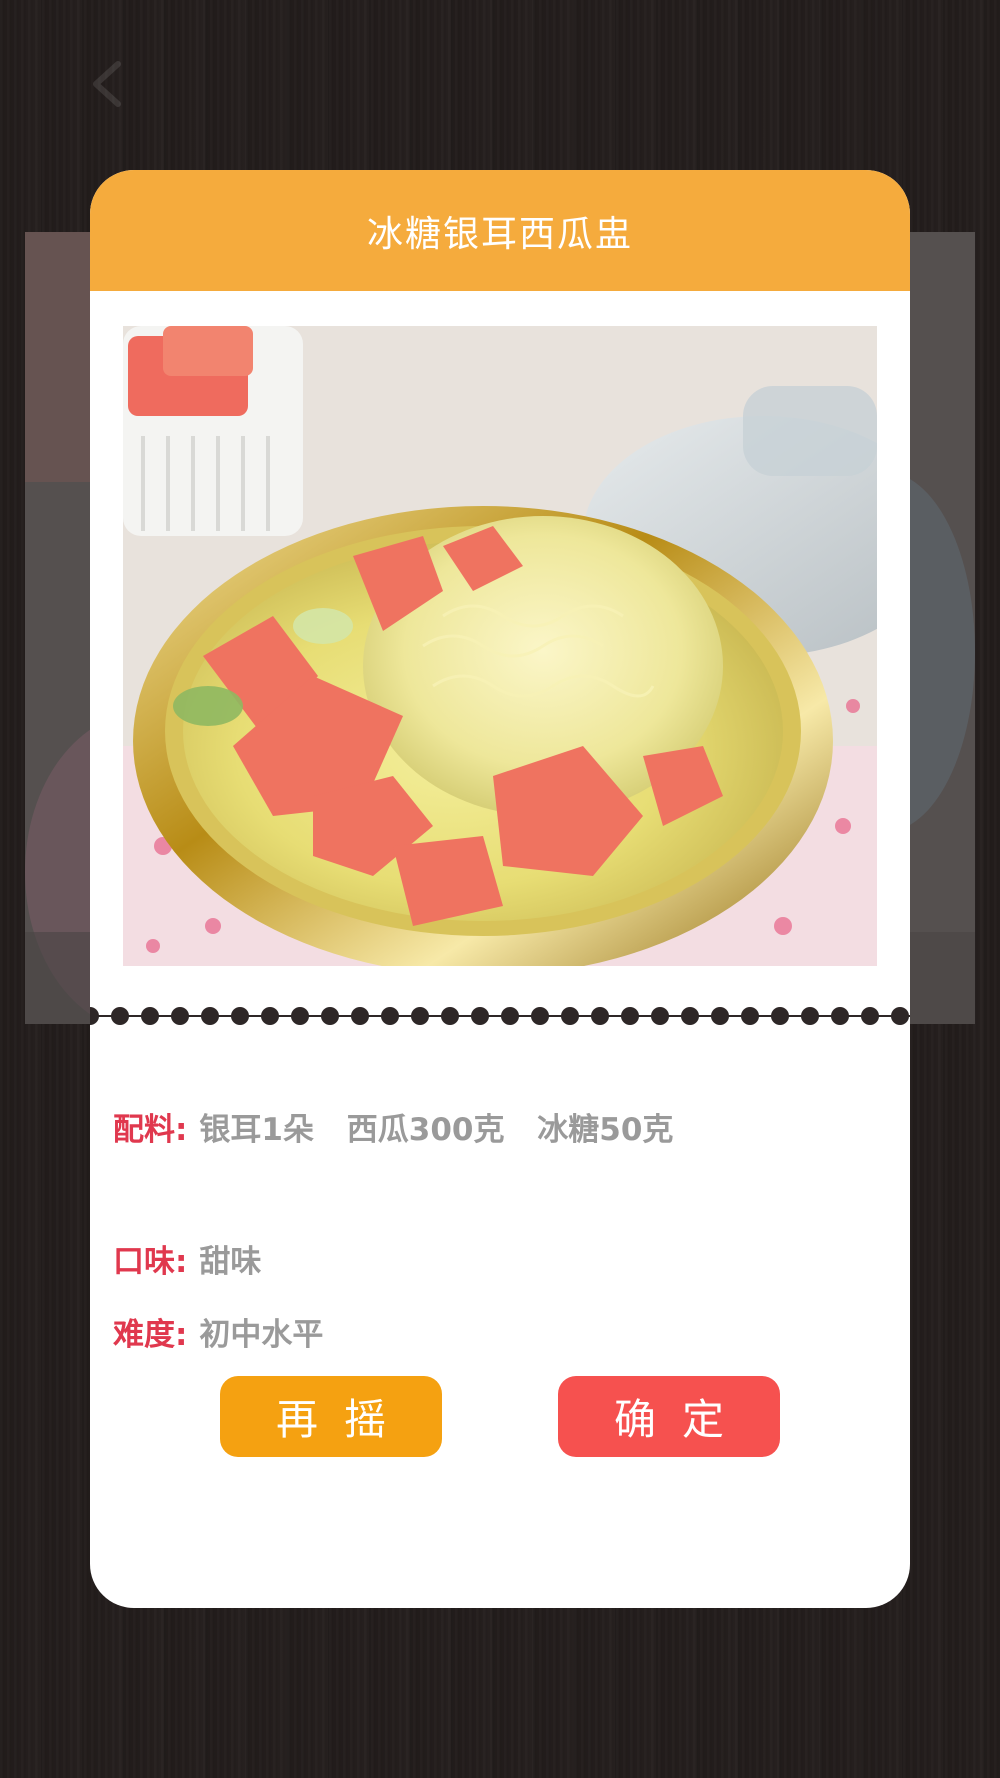 The height and width of the screenshot is (1778, 1000). Describe the element at coordinates (150, 1335) in the screenshot. I see `difficulty-label: 难度:` at that location.